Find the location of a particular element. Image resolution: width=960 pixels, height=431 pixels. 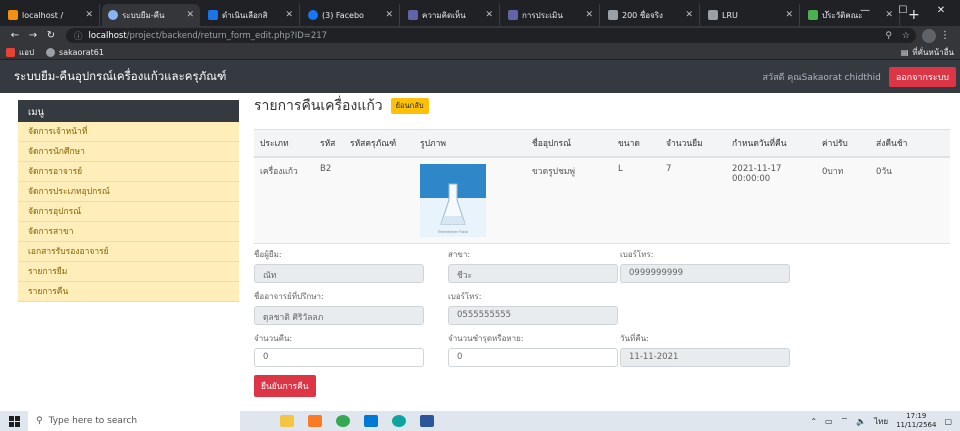

advisor-phone-group: เบอร์โทร: 0555555555 is located at coordinates (533, 307).